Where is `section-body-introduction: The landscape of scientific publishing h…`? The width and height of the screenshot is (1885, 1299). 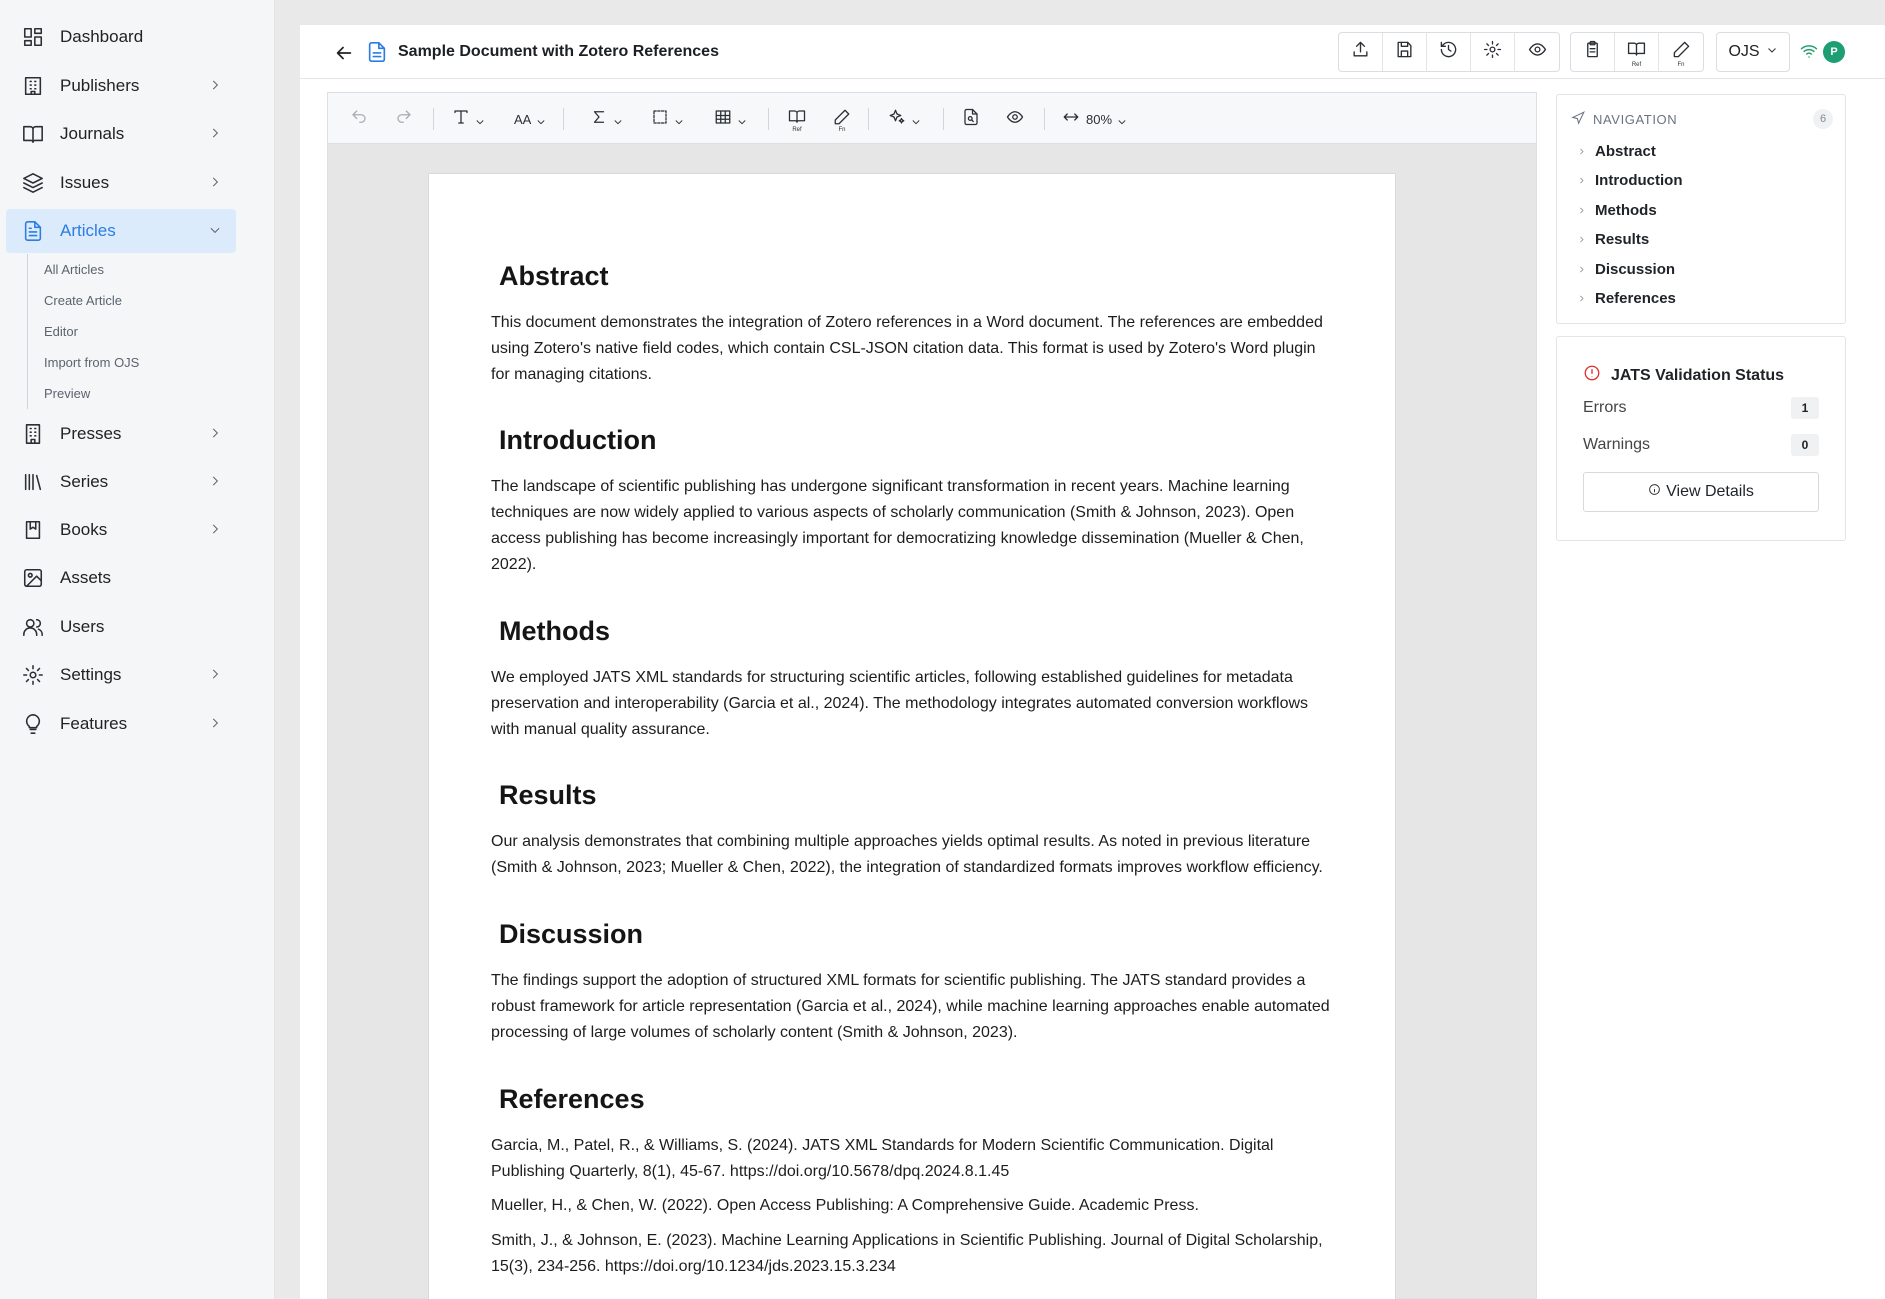 section-body-introduction: The landscape of scientific publishing h… is located at coordinates (897, 525).